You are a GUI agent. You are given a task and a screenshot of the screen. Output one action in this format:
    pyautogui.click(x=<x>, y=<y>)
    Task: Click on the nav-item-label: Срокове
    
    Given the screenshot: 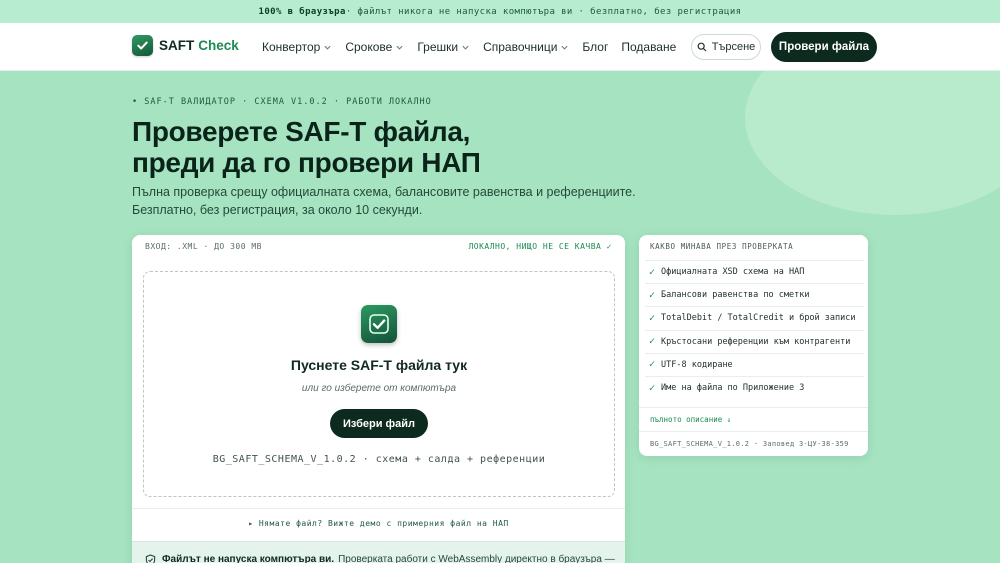 What is the action you would take?
    pyautogui.click(x=369, y=47)
    